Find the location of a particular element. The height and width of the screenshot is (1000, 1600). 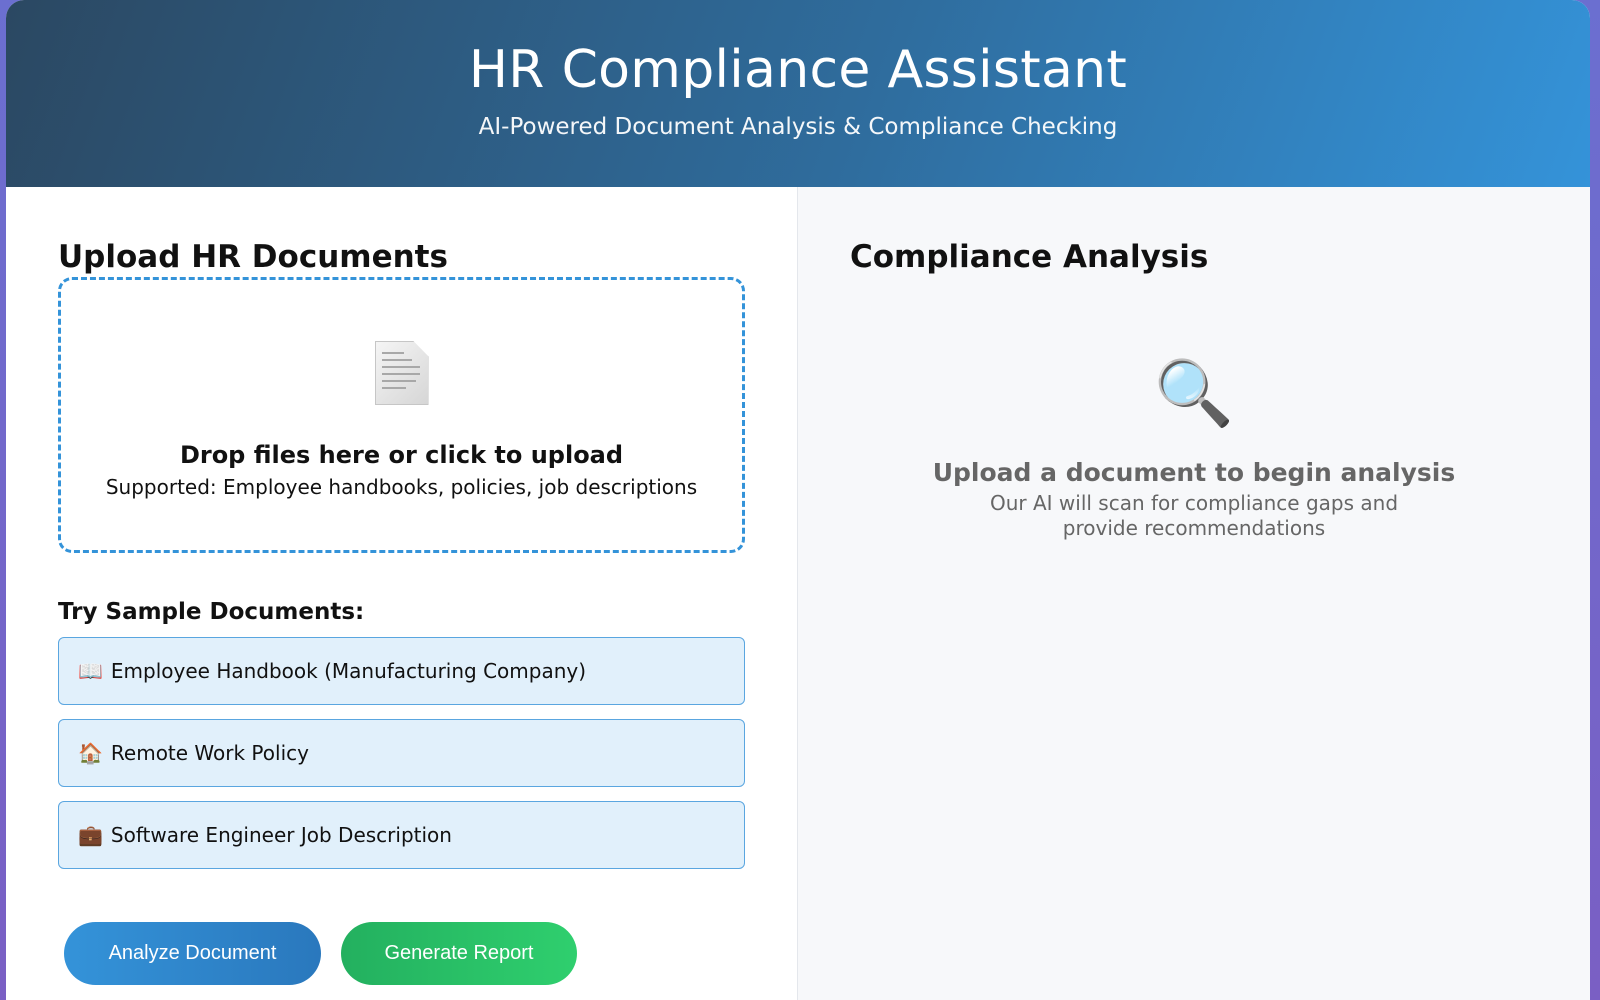

upload-section-title: Upload HR Documents is located at coordinates (253, 257).